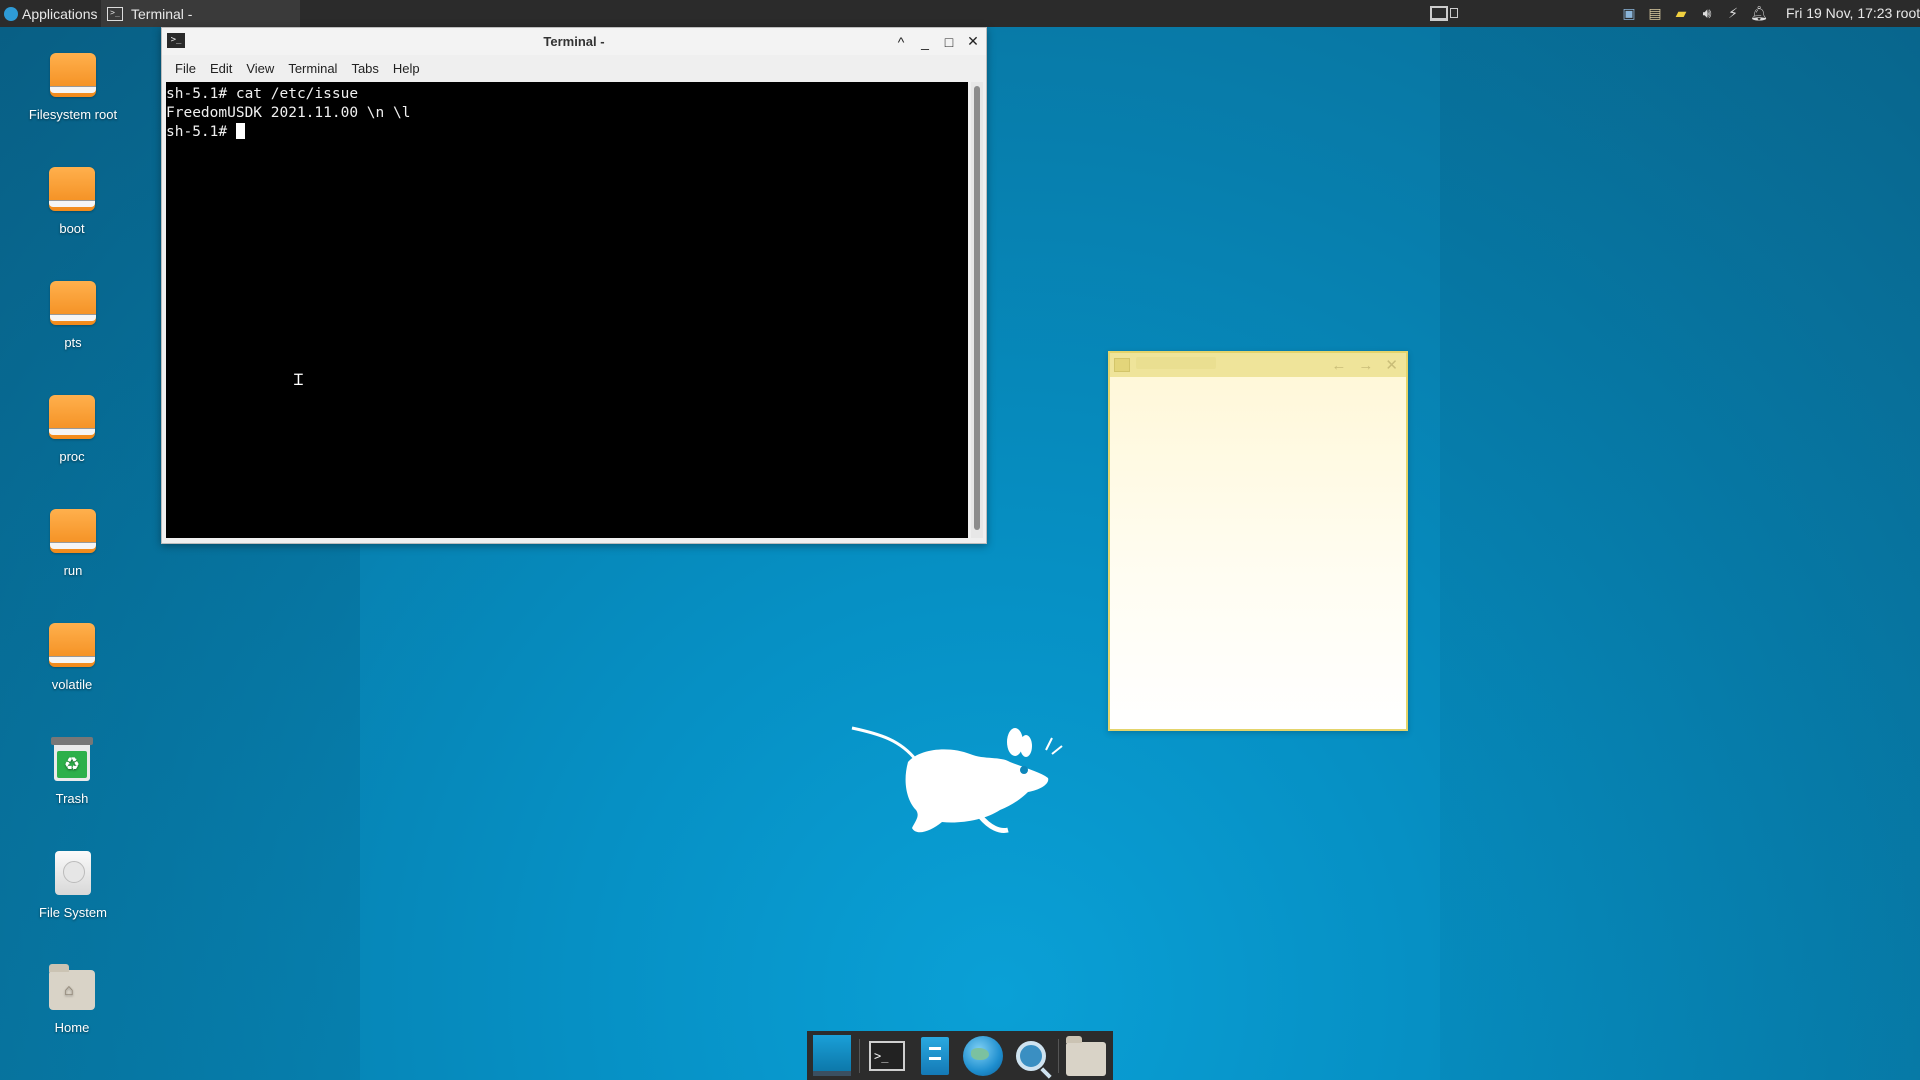 The image size is (1920, 1080). Describe the element at coordinates (221, 68) in the screenshot. I see `menu-edit: Edit` at that location.